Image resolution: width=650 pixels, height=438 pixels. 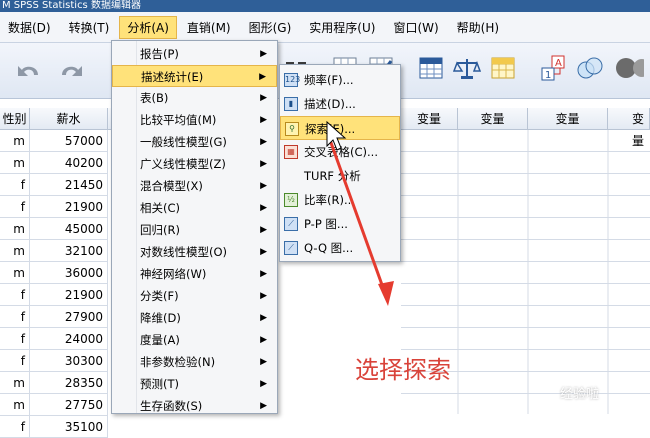 What do you see at coordinates (580, 394) in the screenshot?
I see `watermark: 经验啦` at bounding box center [580, 394].